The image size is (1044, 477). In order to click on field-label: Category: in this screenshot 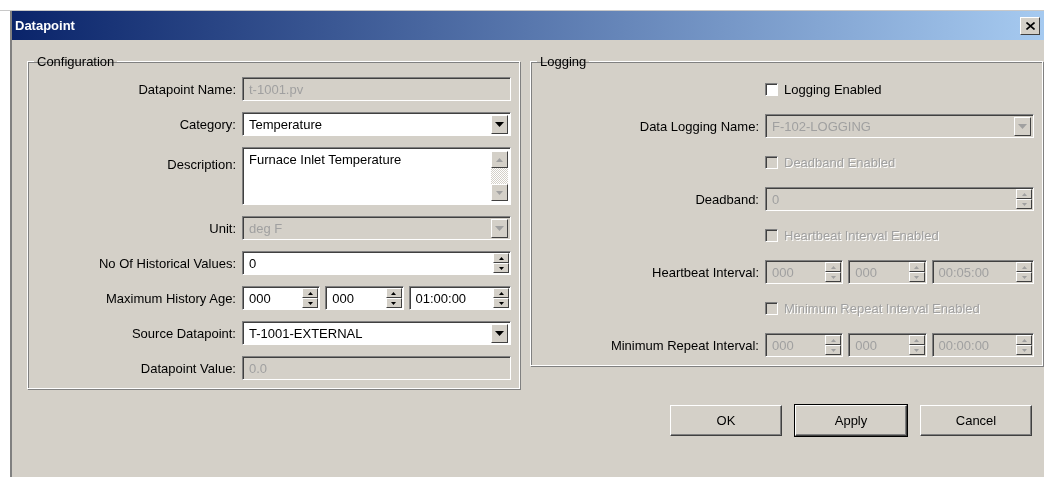, I will do `click(207, 124)`.